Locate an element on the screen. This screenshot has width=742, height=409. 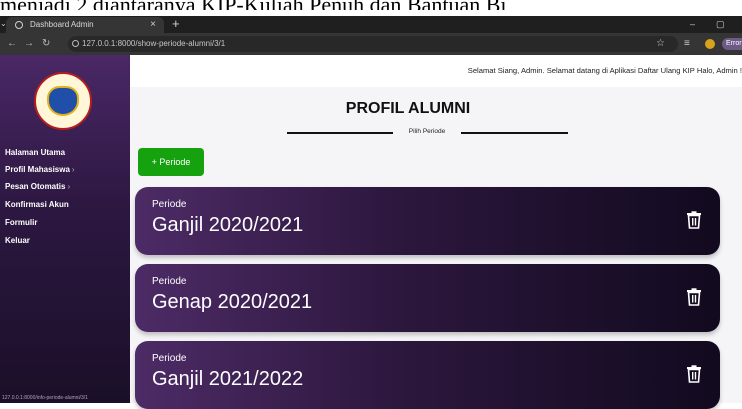
sidebar-item-halaman-utama: Halaman Utama is located at coordinates (35, 153).